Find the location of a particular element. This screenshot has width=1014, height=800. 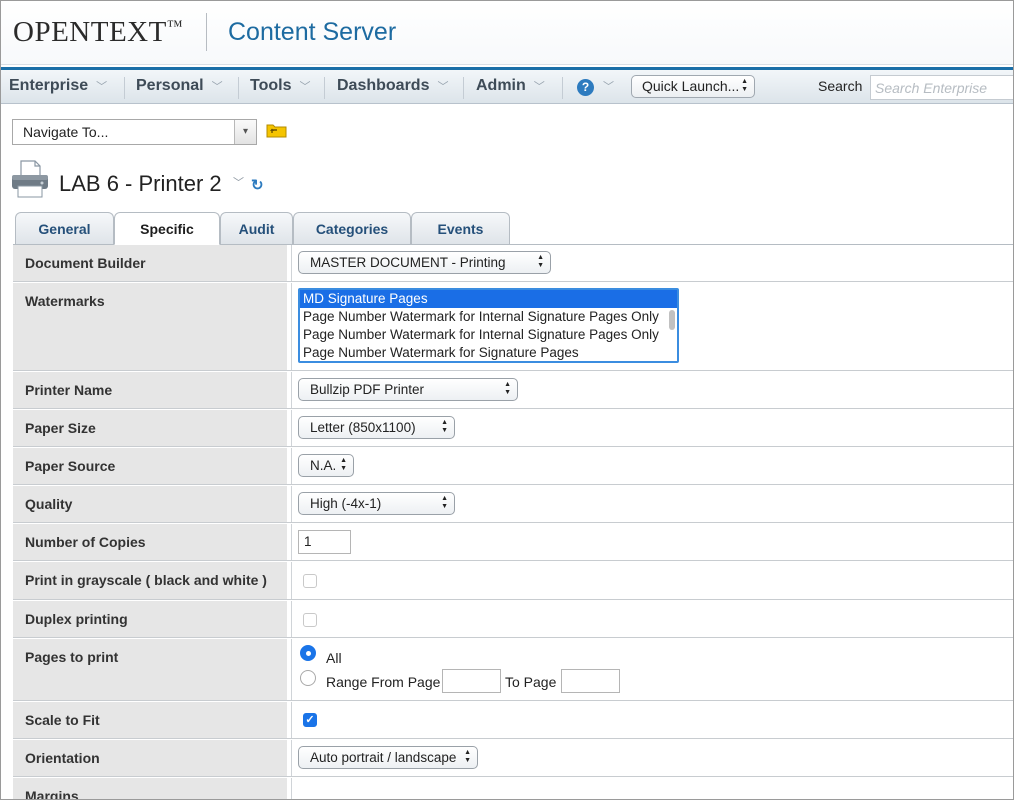

help-icon: ? is located at coordinates (585, 87).